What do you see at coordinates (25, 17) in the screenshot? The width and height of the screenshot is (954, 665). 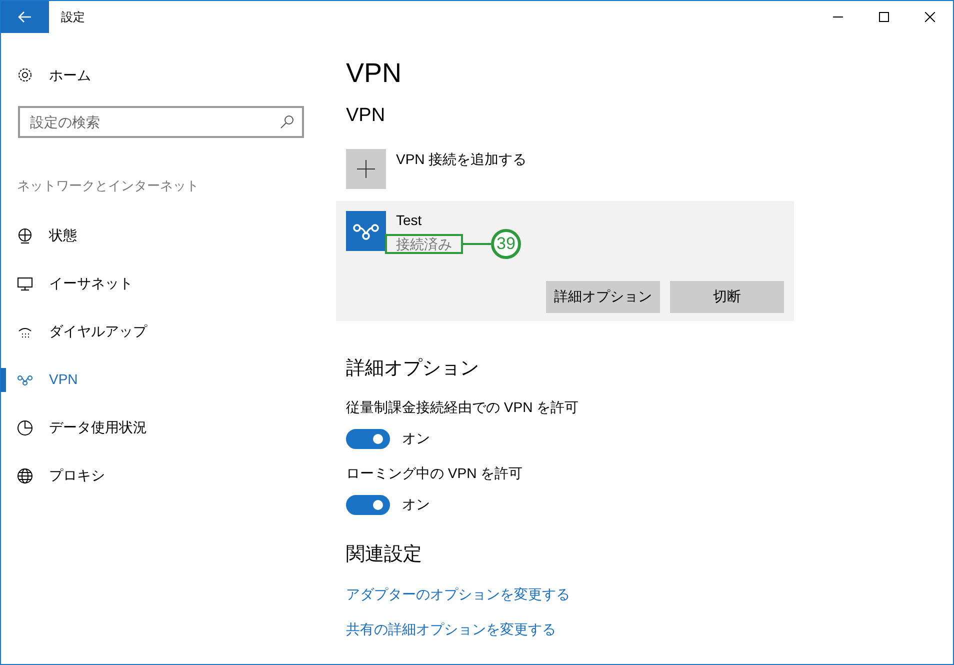 I see `back-arrow-icon` at bounding box center [25, 17].